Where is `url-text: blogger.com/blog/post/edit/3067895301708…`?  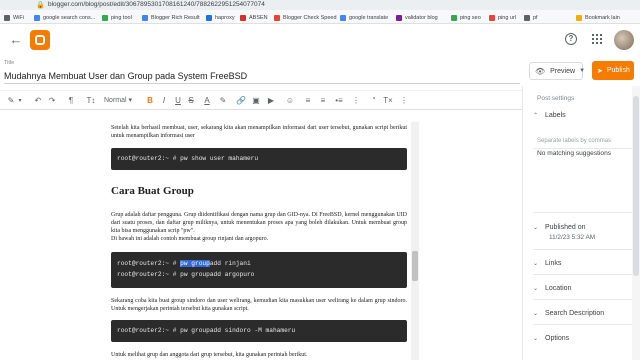 url-text: blogger.com/blog/post/edit/3067895301708… is located at coordinates (156, 4).